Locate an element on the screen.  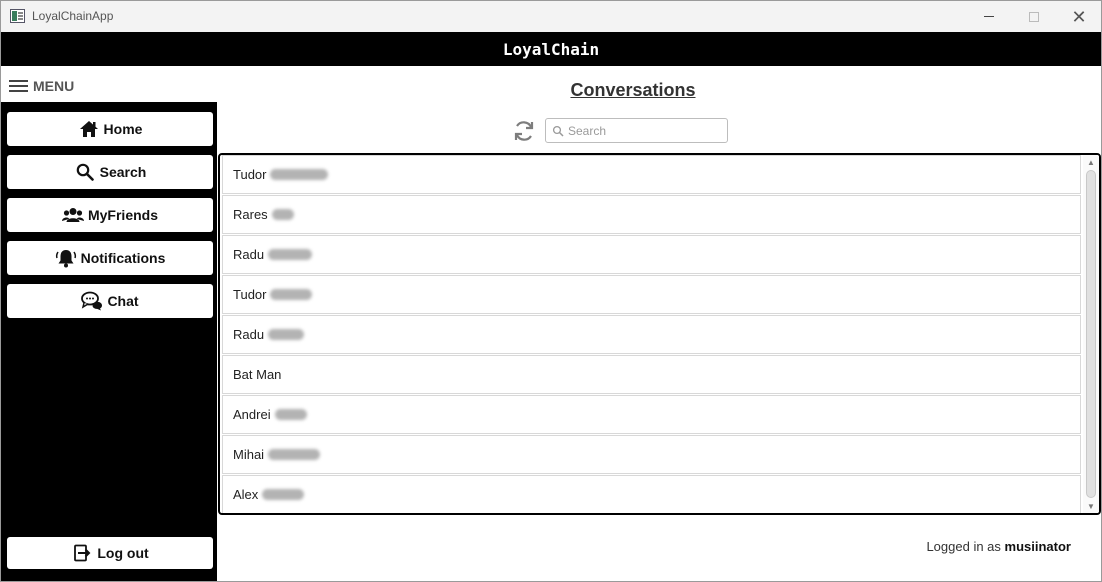
title-bar: LoyalChainApp ✕ is located at coordinates (551, 16).